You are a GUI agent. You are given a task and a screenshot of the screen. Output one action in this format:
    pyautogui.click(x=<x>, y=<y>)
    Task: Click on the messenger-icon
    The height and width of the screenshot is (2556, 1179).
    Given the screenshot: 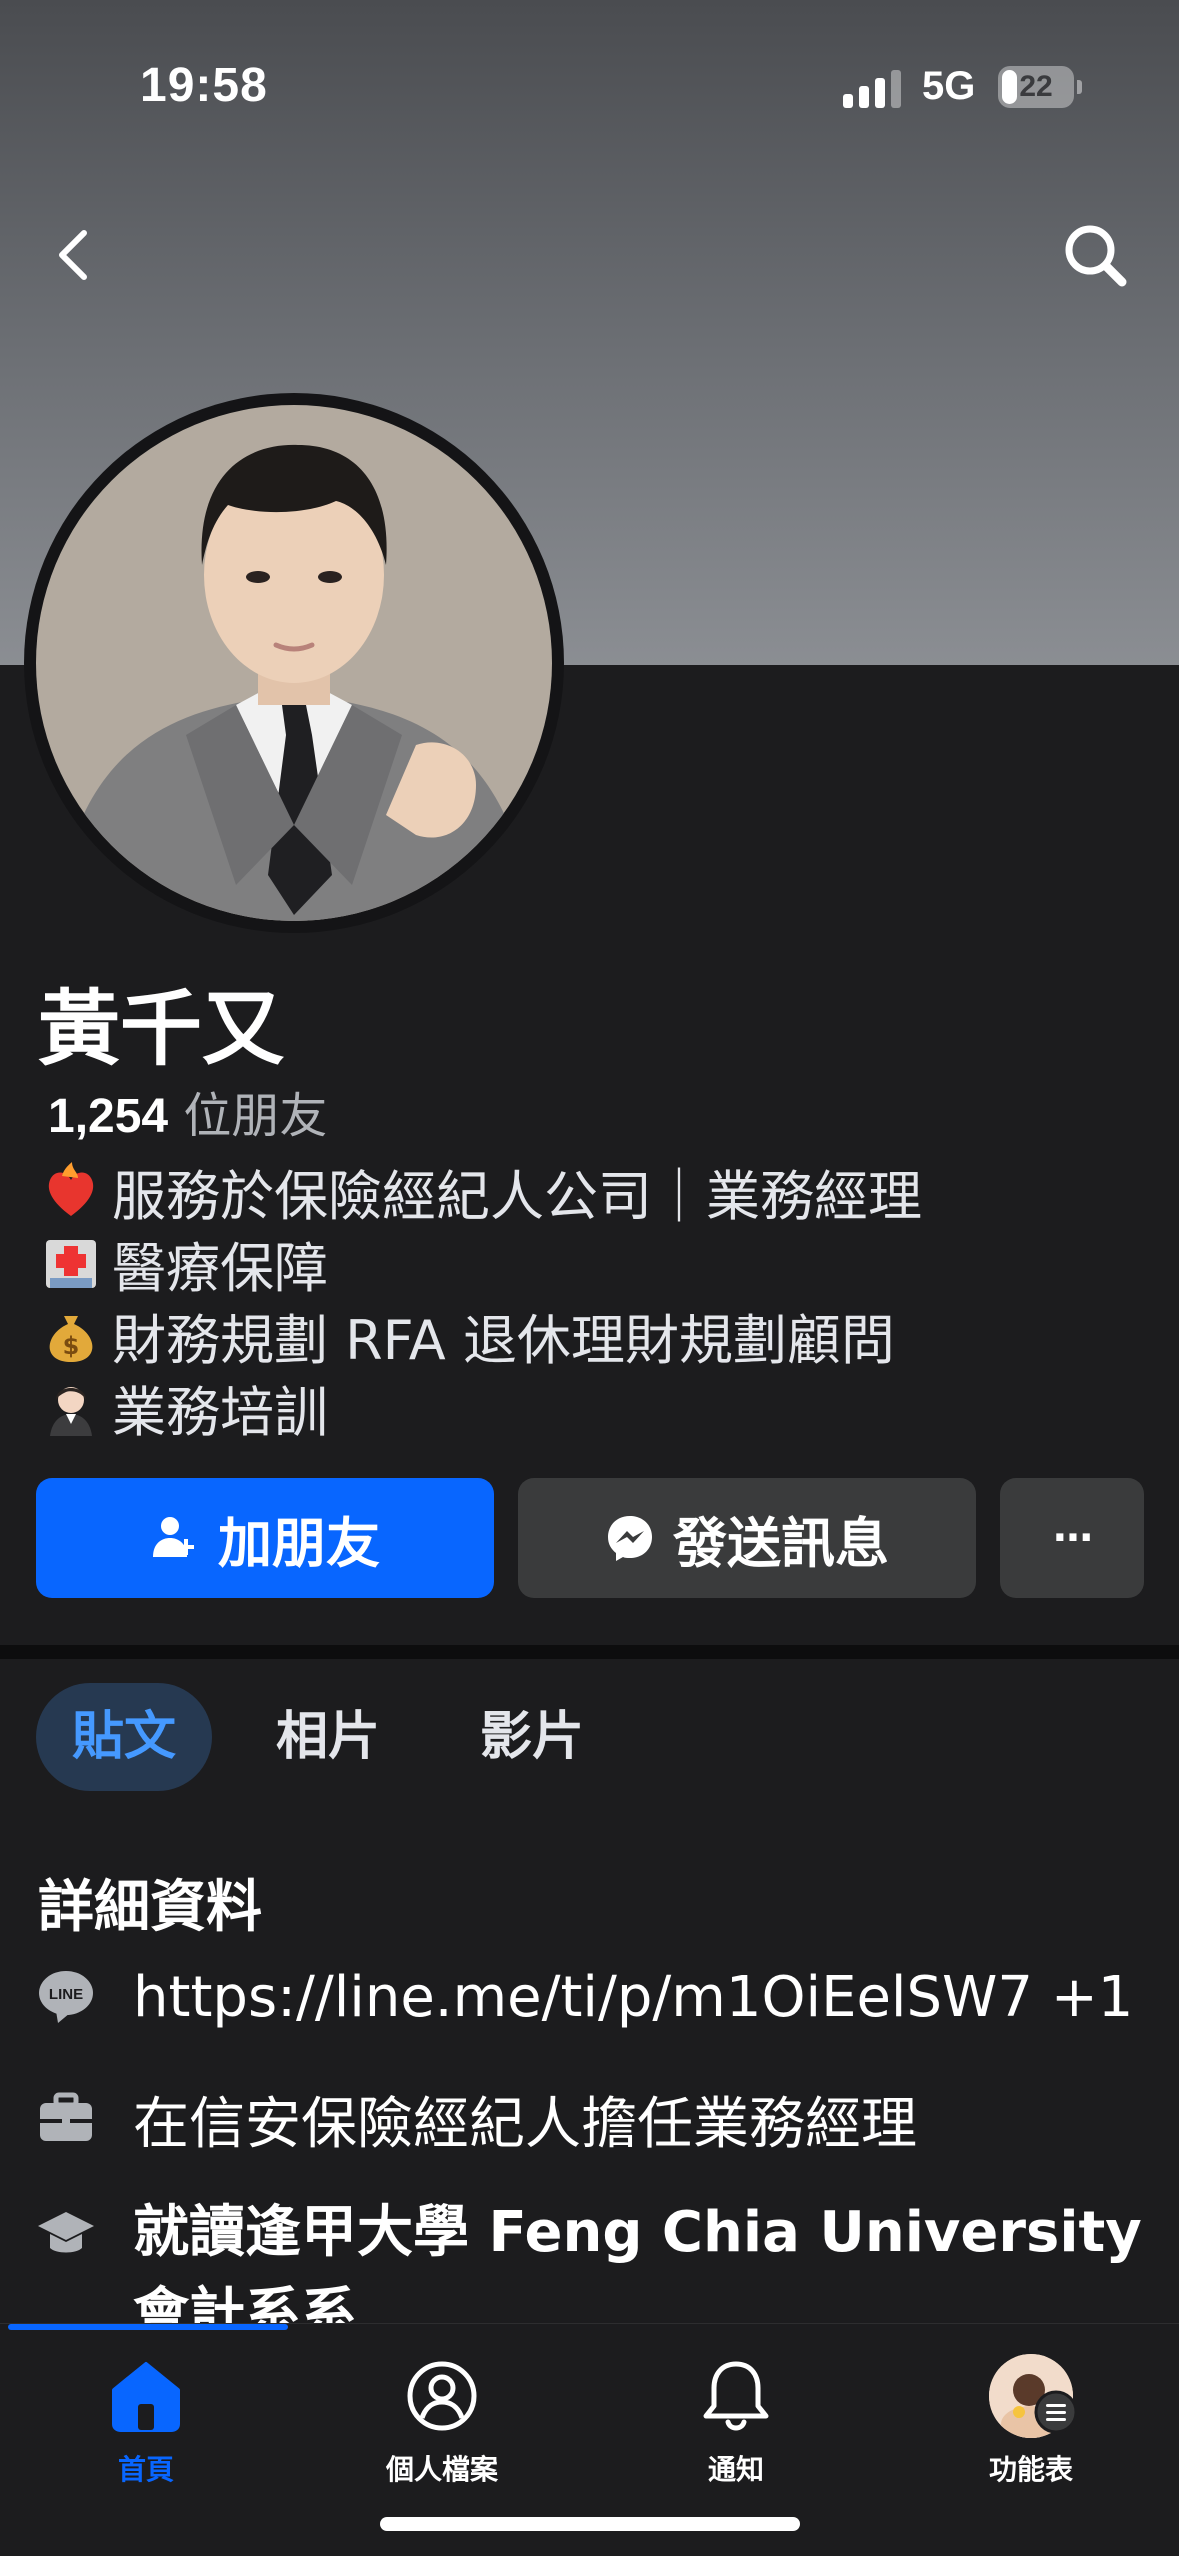 What is the action you would take?
    pyautogui.click(x=630, y=1538)
    